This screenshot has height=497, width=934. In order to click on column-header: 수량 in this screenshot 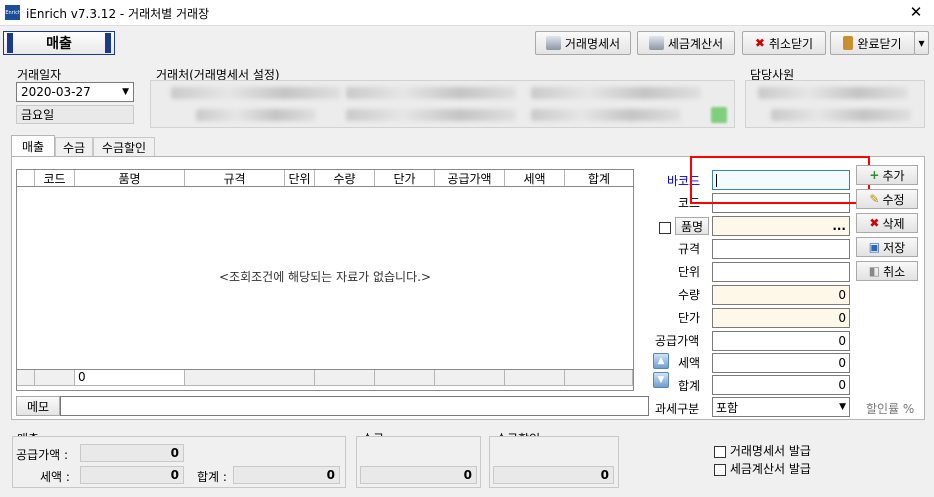, I will do `click(345, 178)`.